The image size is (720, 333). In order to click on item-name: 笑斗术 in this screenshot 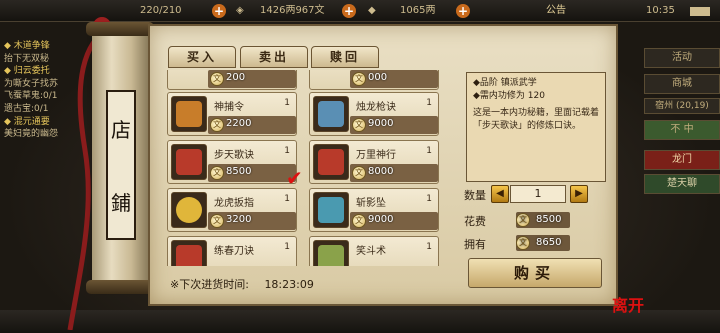, I will do `click(371, 251)`.